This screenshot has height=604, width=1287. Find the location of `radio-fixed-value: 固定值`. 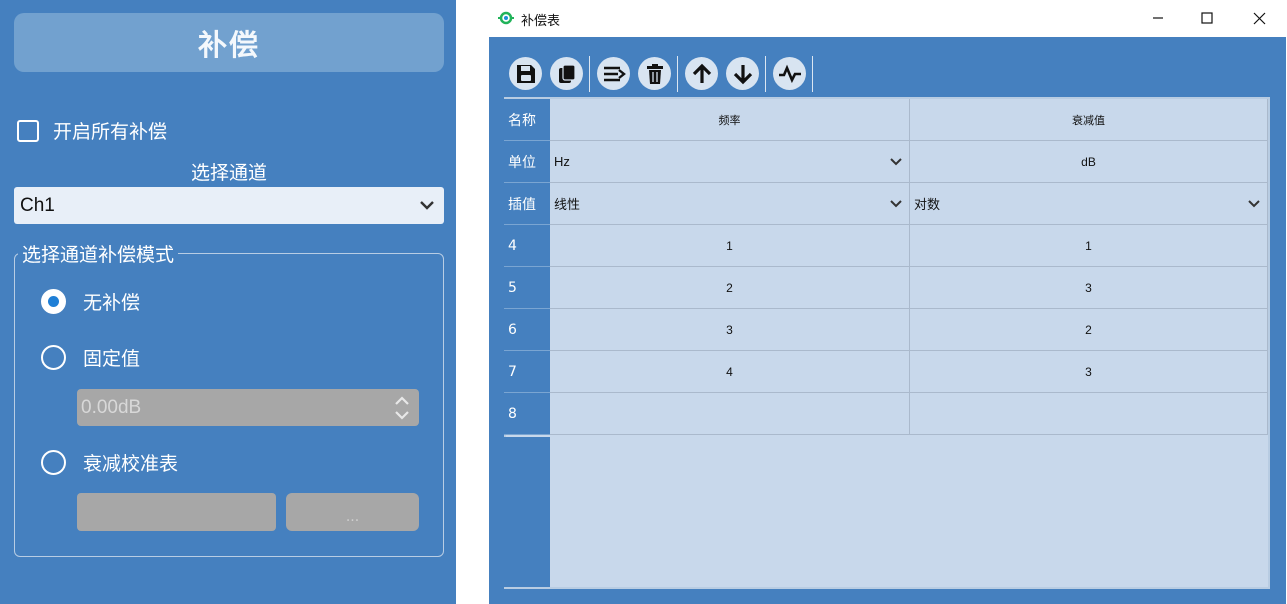

radio-fixed-value: 固定值 is located at coordinates (90, 357).